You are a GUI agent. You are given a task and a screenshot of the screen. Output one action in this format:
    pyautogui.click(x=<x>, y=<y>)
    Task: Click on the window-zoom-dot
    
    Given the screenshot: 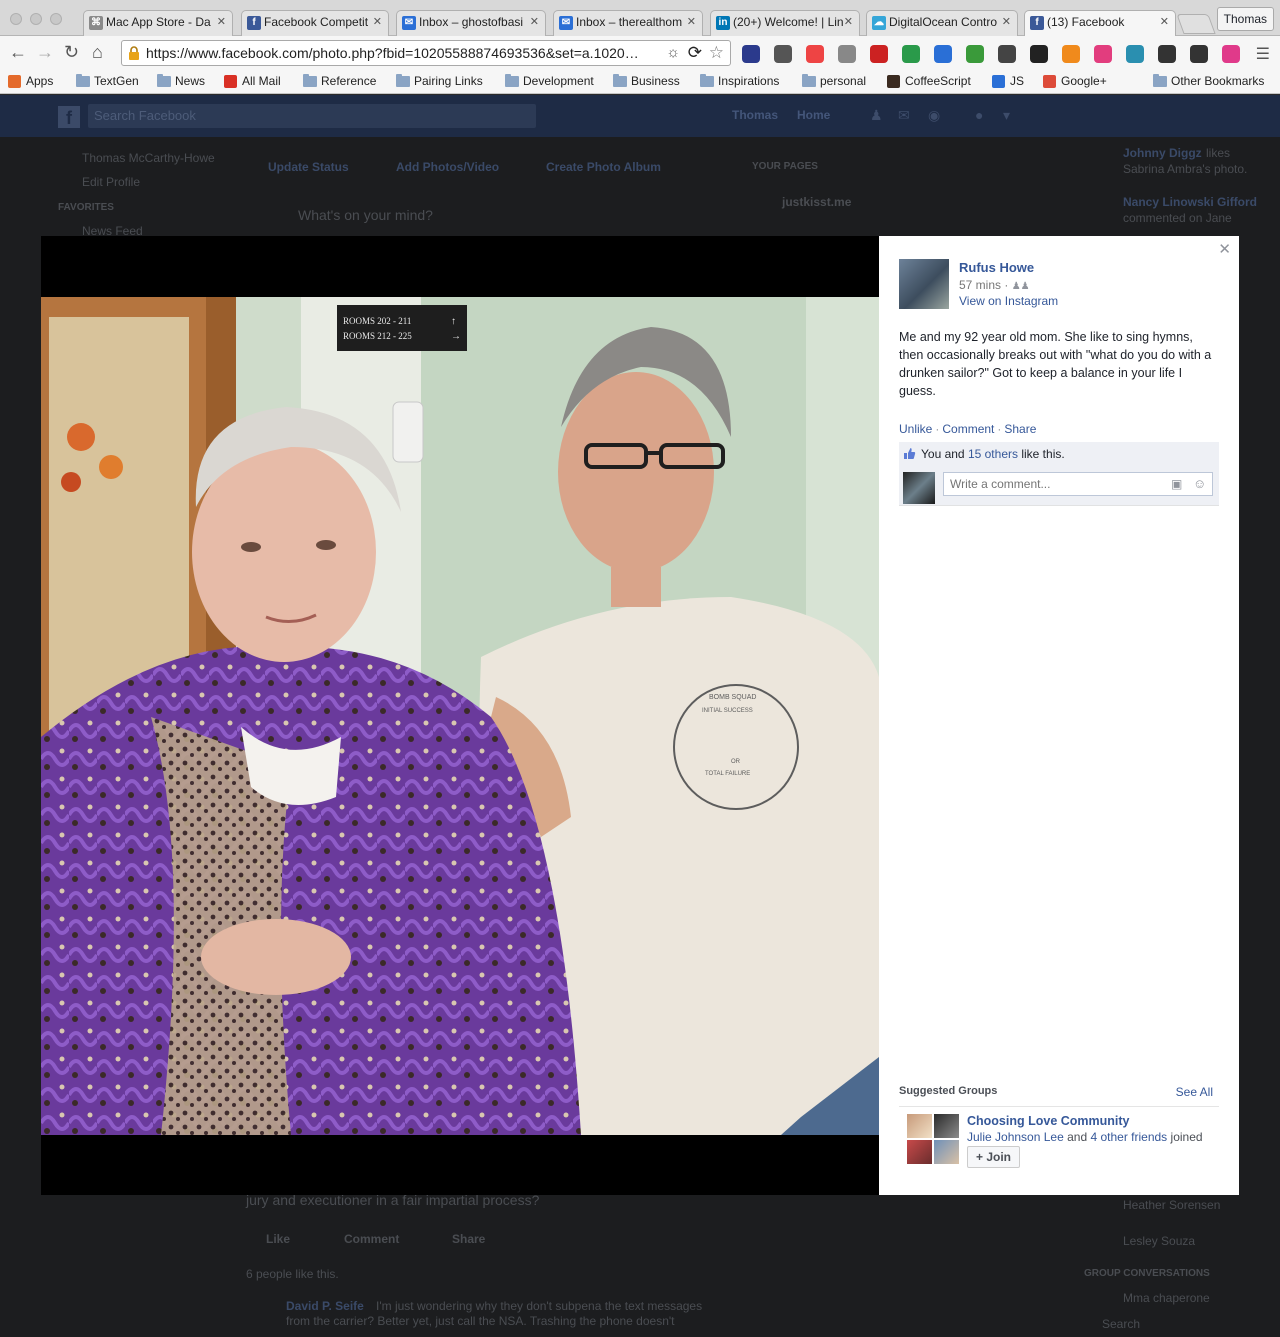 What is the action you would take?
    pyautogui.click(x=56, y=19)
    